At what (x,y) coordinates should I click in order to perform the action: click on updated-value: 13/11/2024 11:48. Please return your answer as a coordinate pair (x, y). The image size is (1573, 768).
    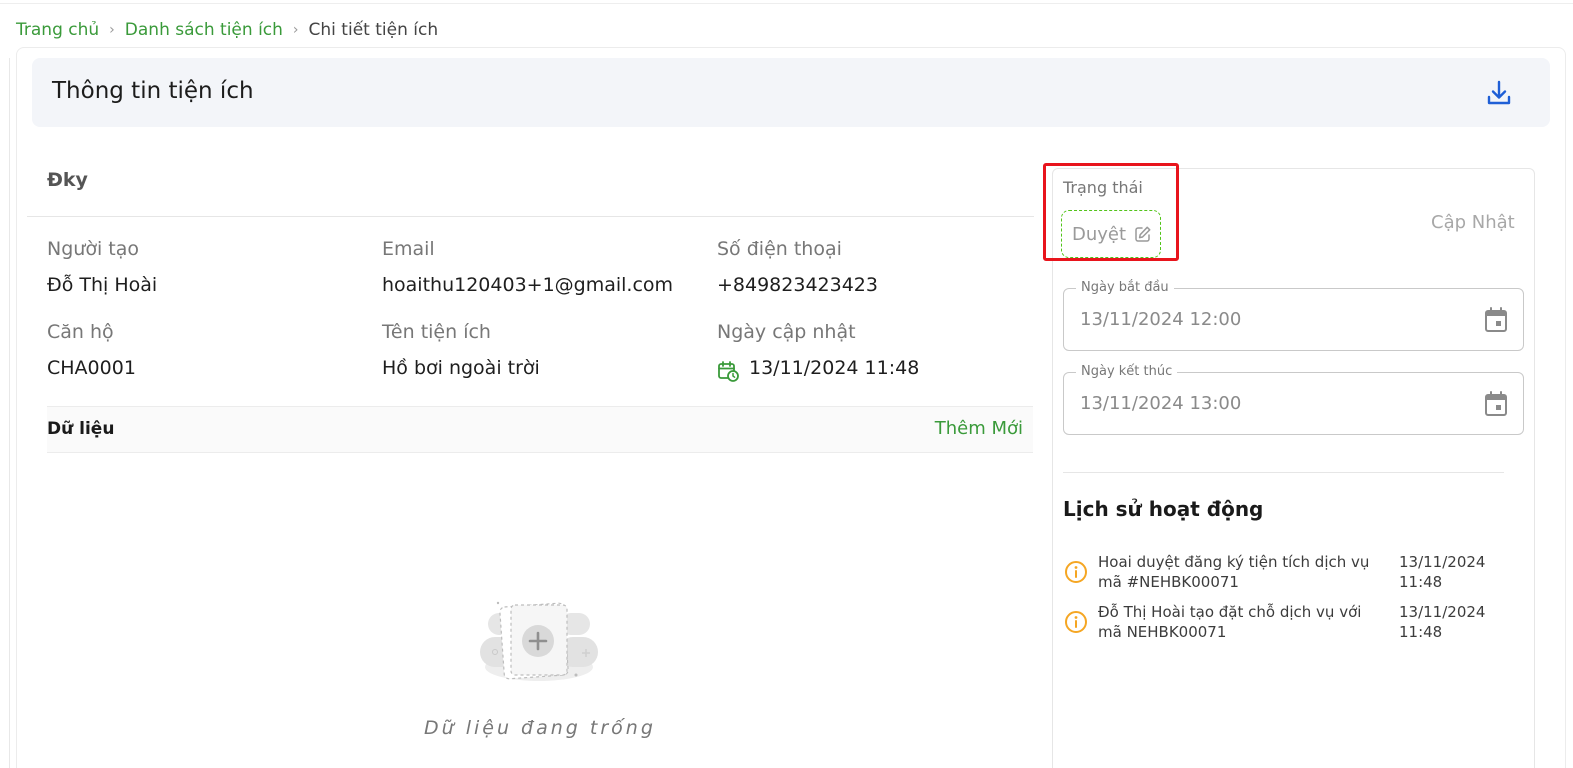
    Looking at the image, I should click on (834, 368).